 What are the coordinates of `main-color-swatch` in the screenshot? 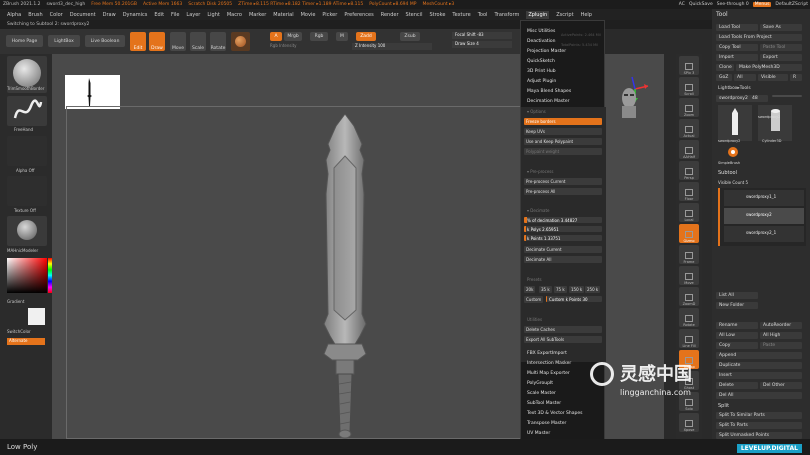 It's located at (36, 316).